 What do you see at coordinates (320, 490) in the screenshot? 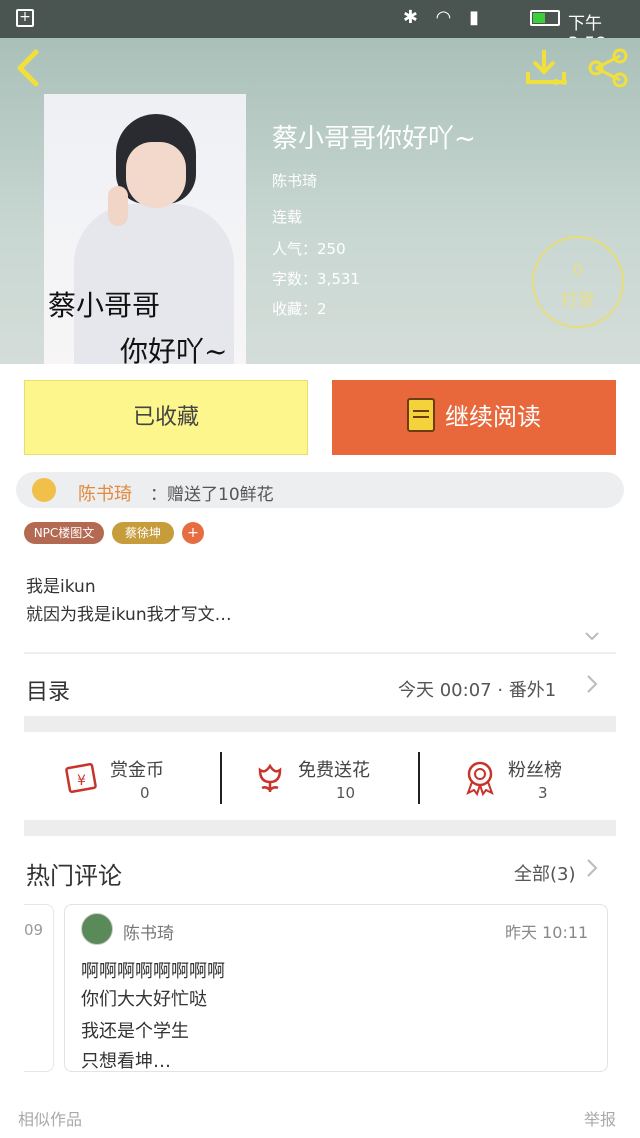
I see `gift-banner: 陈书琦 ：赠送了10鲜花` at bounding box center [320, 490].